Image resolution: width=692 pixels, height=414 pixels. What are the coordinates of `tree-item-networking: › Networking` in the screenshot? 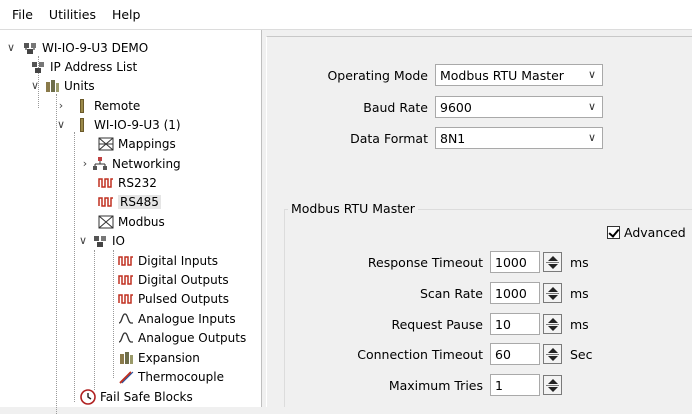 It's located at (130, 163).